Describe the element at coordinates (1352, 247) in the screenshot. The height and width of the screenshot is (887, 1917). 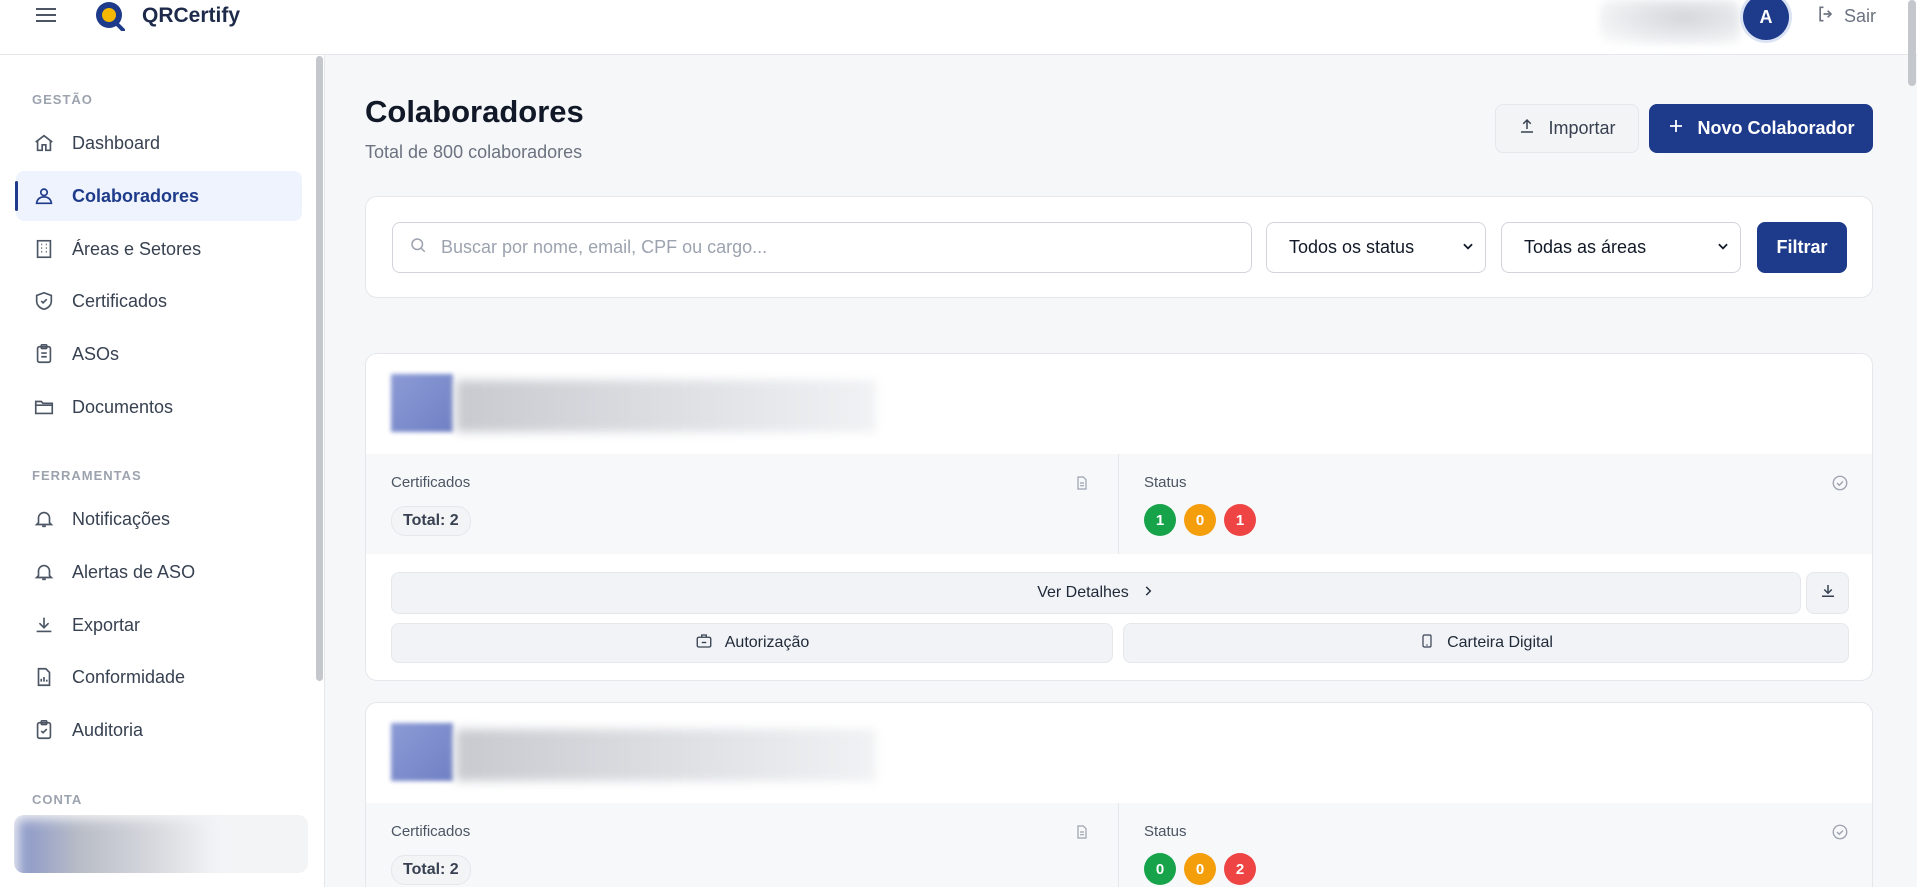
I see `status-select-value: Todos os status` at that location.